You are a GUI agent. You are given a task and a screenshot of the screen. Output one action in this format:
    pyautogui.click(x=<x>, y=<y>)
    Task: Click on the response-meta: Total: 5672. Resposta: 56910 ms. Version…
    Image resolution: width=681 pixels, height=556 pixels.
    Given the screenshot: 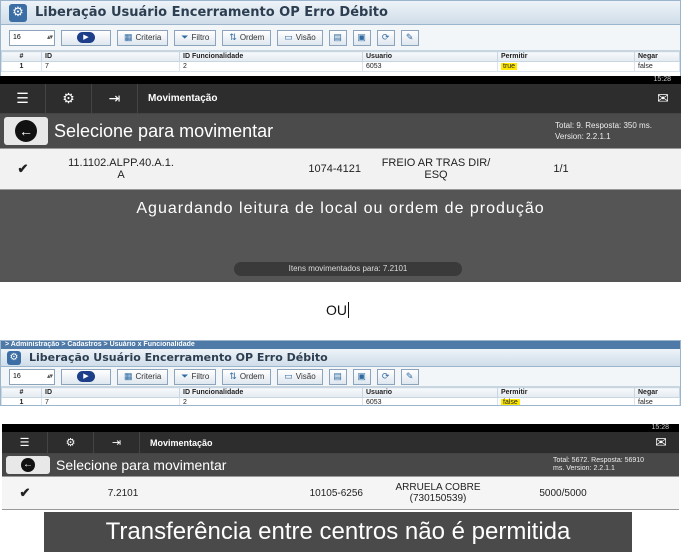 What is the action you would take?
    pyautogui.click(x=612, y=465)
    